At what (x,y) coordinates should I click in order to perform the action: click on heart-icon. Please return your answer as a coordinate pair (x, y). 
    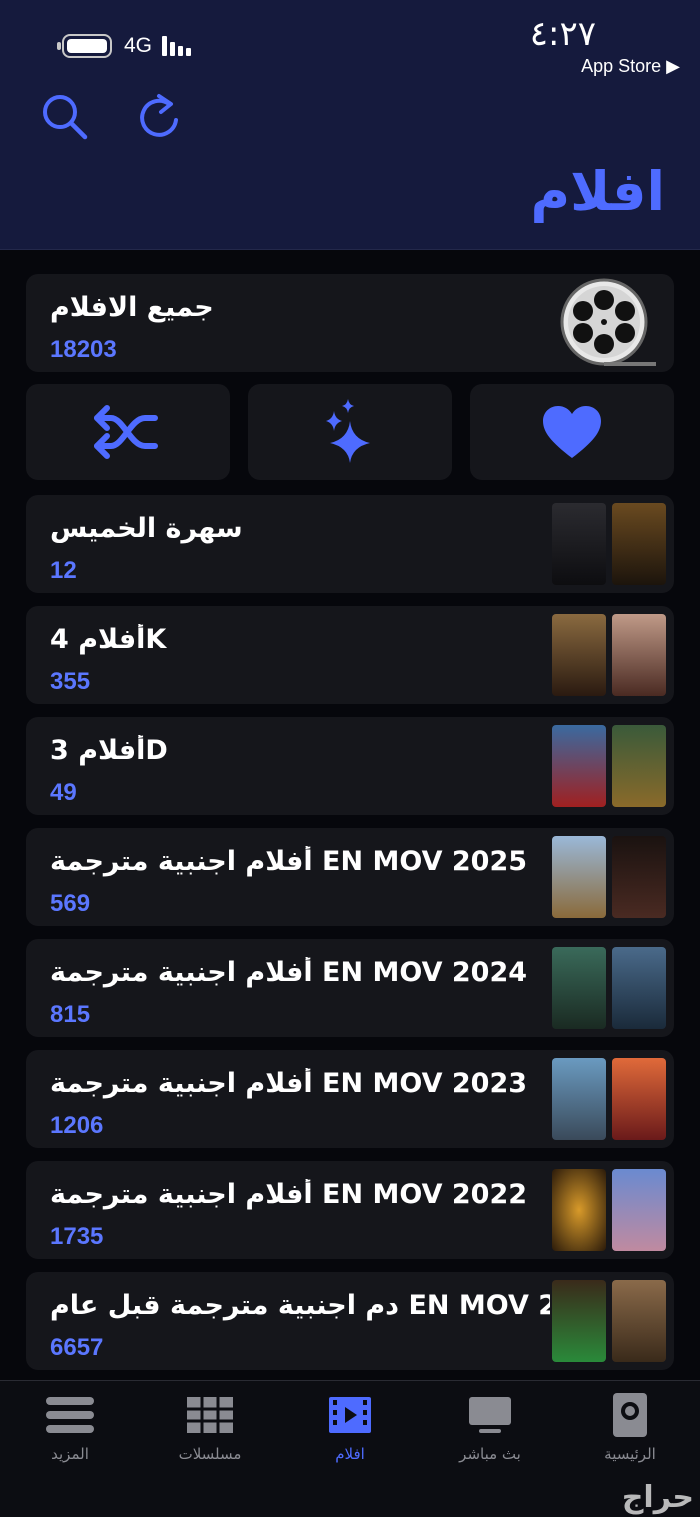
    Looking at the image, I should click on (572, 432).